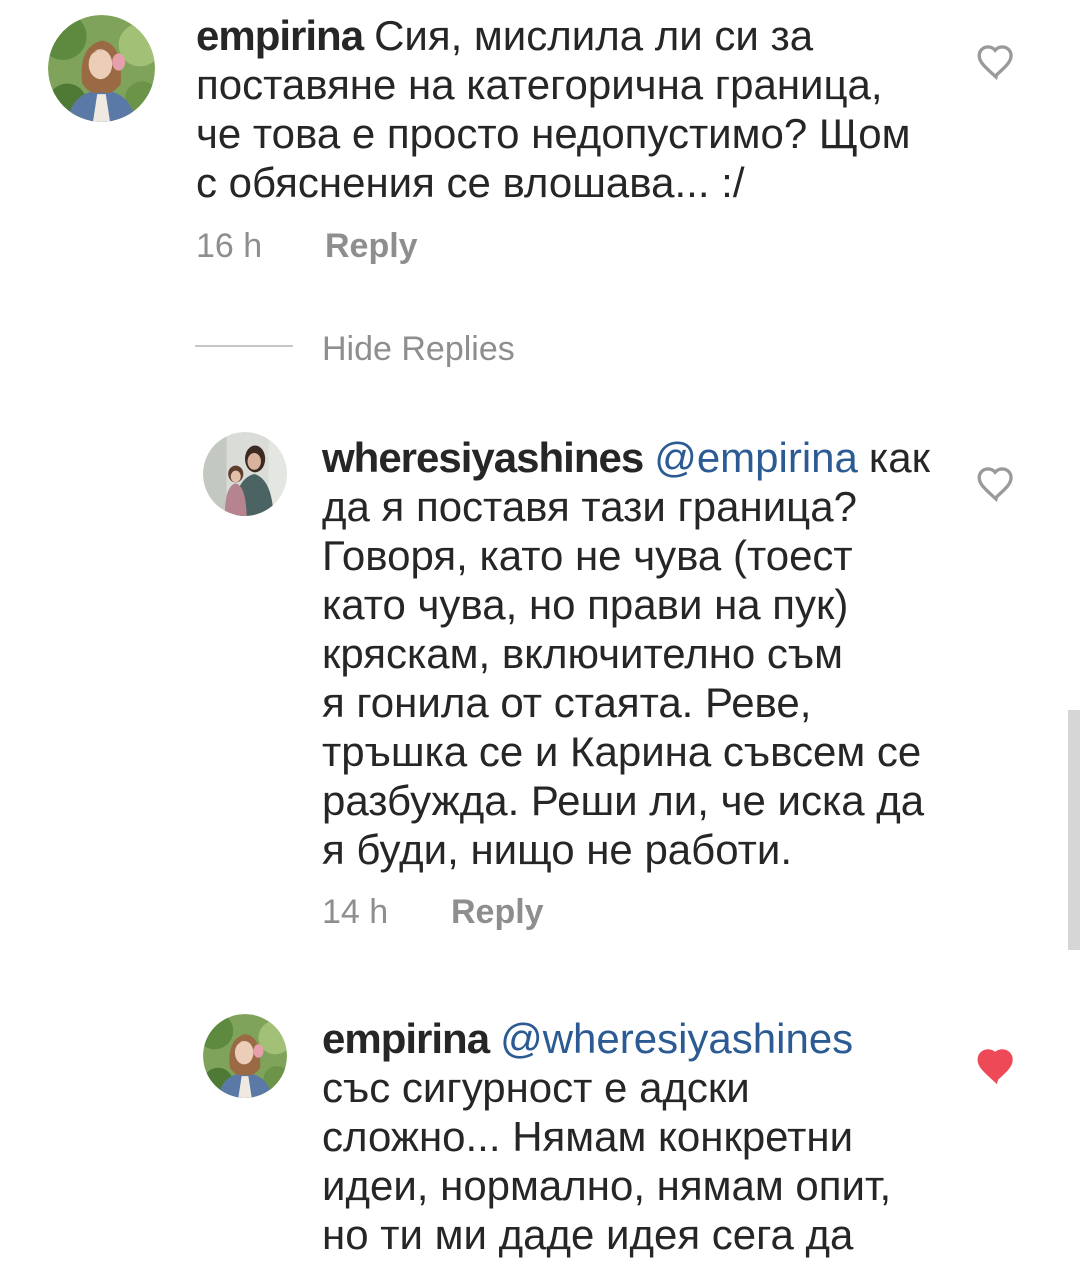 This screenshot has height=1278, width=1080. I want to click on mention-link: @wheresiyashines, so click(676, 1038).